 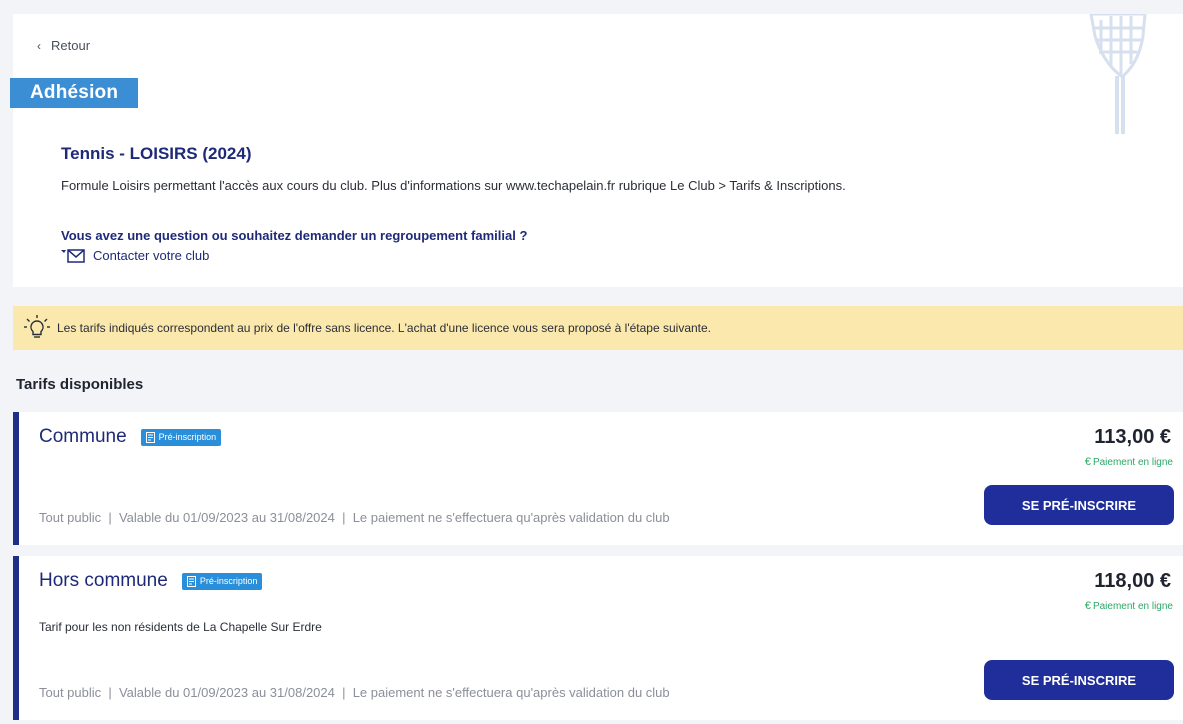 I want to click on tarif-name-row: Hors commune Pré-inscription, so click(x=151, y=581).